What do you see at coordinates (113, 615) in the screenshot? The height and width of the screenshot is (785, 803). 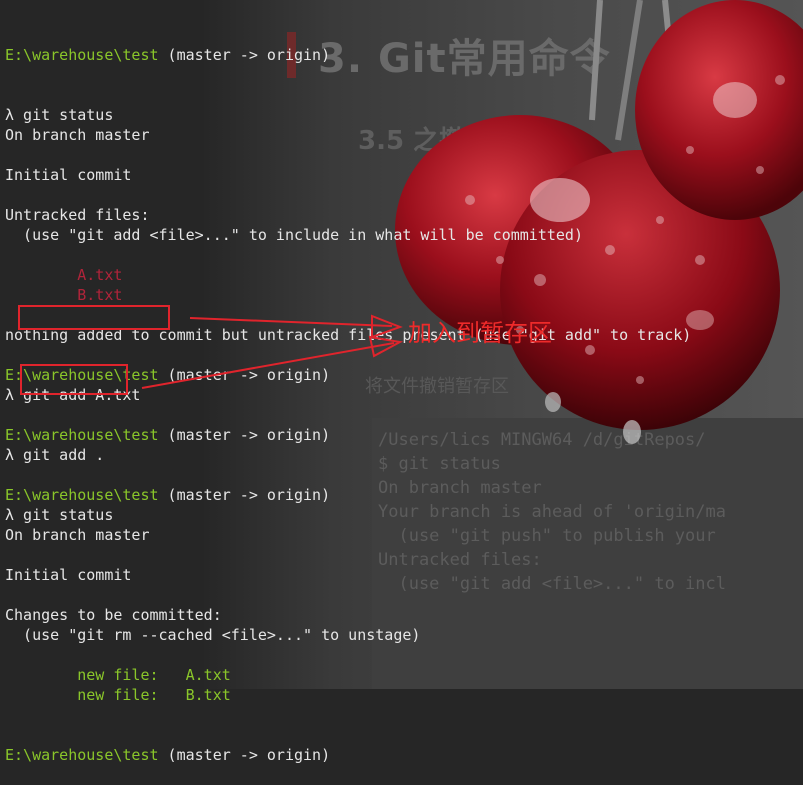 I see `terminal-line: Changes to be committed:` at bounding box center [113, 615].